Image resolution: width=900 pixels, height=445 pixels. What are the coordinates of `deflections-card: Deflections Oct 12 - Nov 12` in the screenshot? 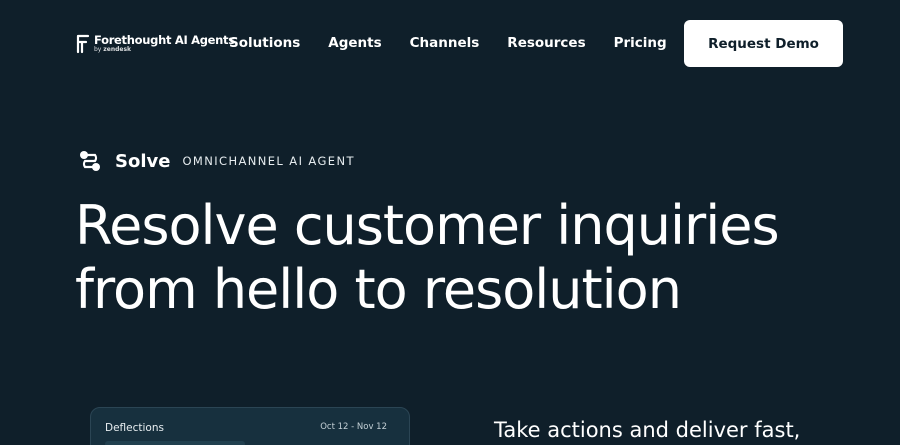 It's located at (250, 426).